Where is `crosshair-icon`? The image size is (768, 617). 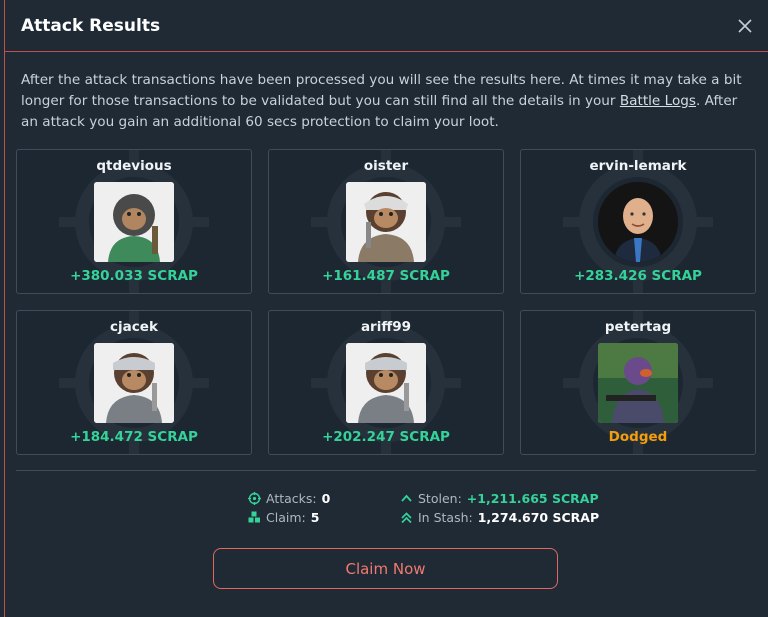 crosshair-icon is located at coordinates (254, 498).